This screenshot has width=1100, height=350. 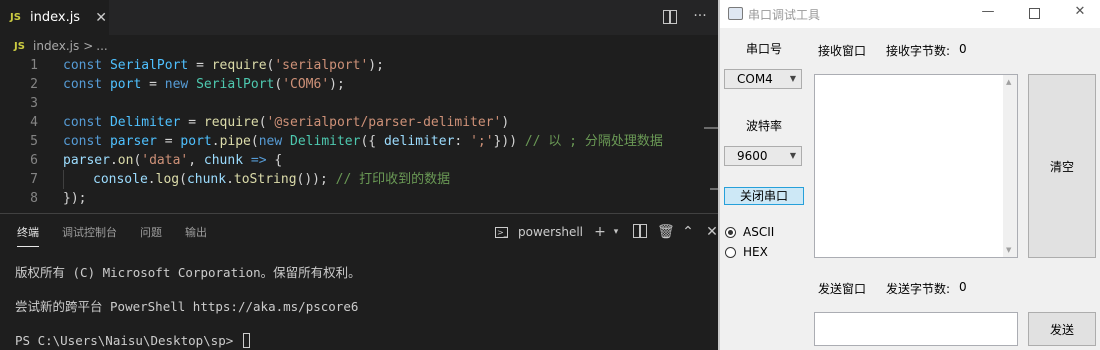 I want to click on chevron-down-icon: ▾, so click(x=616, y=232).